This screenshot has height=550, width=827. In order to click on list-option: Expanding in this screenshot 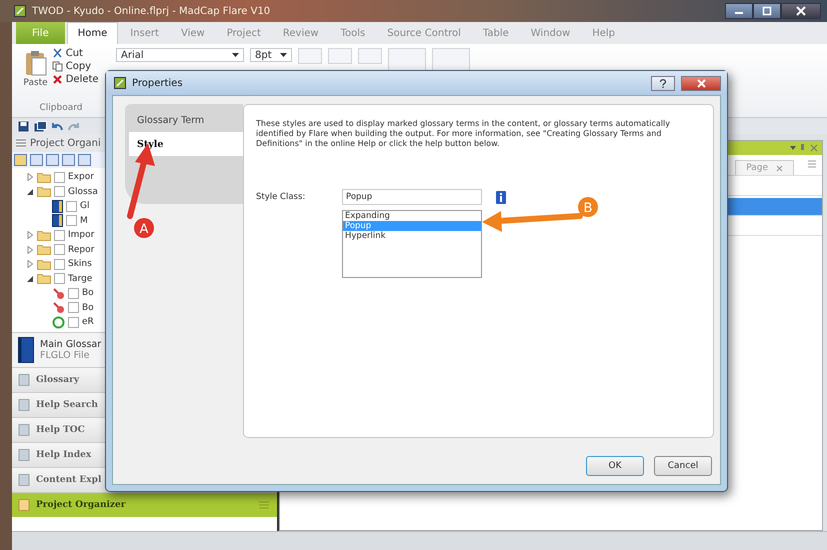, I will do `click(412, 216)`.